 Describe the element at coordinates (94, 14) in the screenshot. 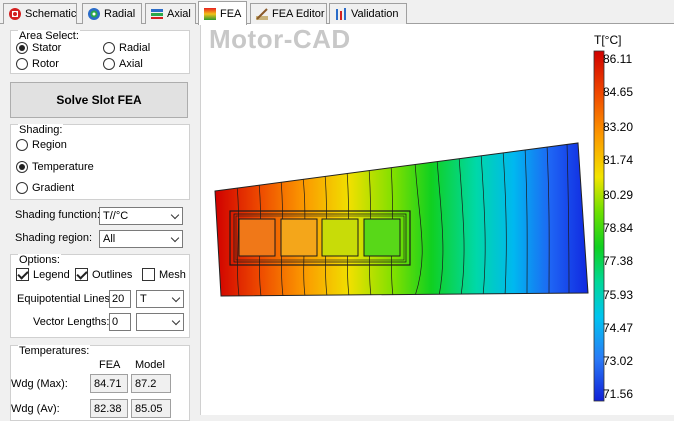

I see `radial-icon` at that location.